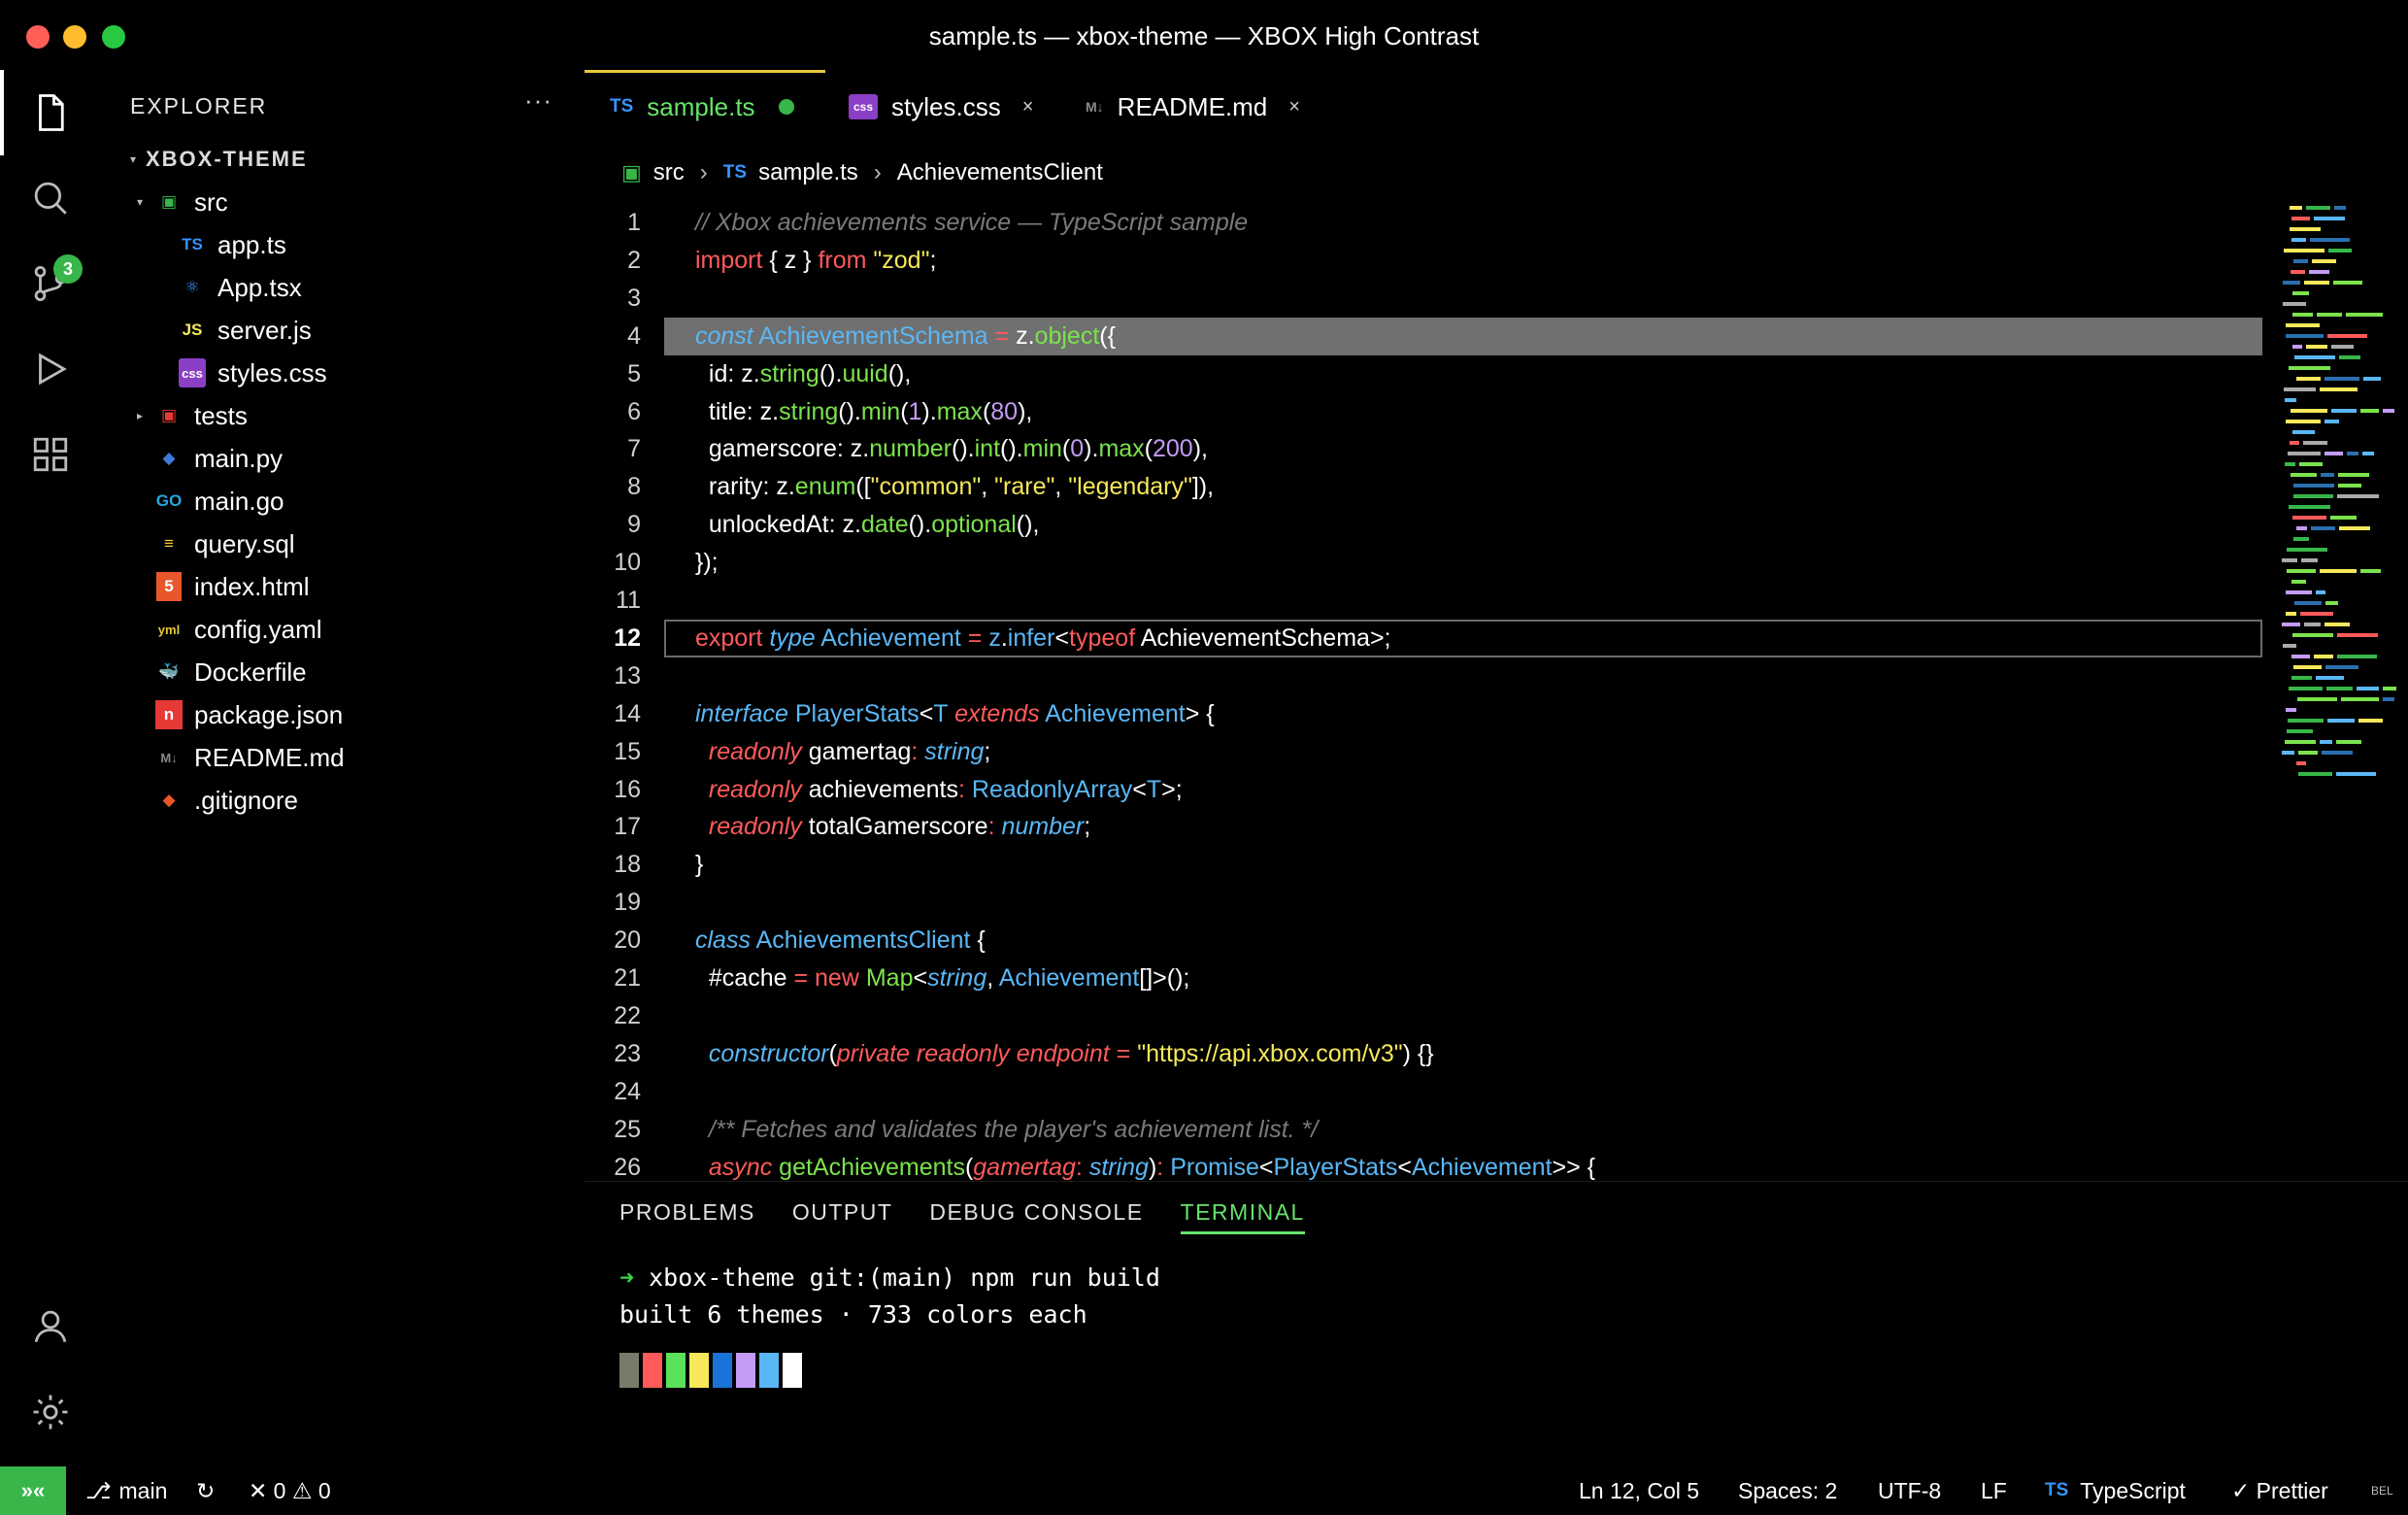 This screenshot has height=1515, width=2408. What do you see at coordinates (290, 1490) in the screenshot?
I see `problems-status: ✕ 0 ⚠ 0` at bounding box center [290, 1490].